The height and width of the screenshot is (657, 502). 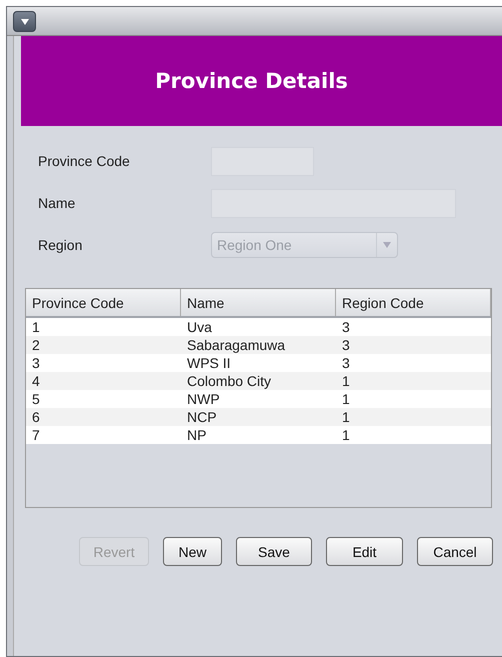 I want to click on caret-icon, so click(x=25, y=22).